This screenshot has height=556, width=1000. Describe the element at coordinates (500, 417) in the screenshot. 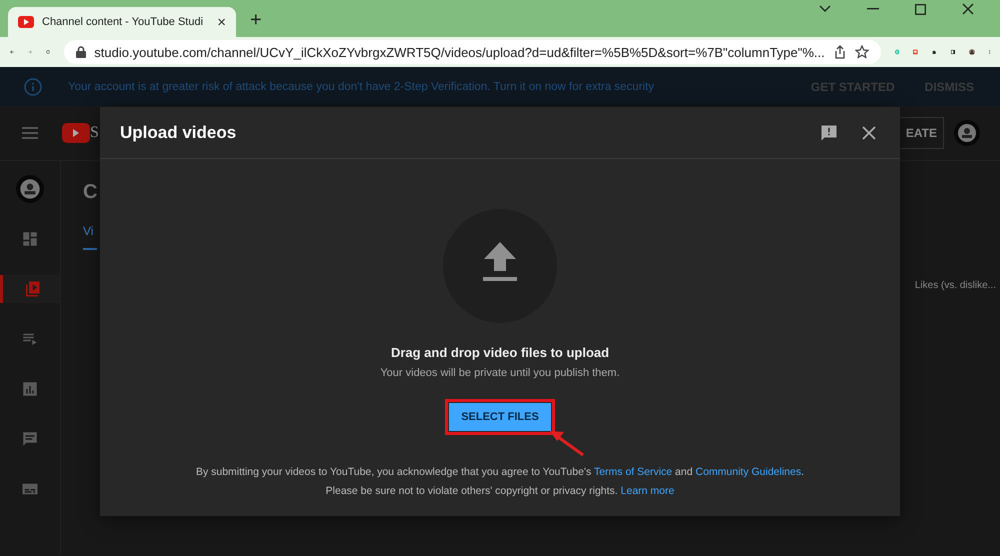

I see `select-files-button: SELECT FILES` at that location.